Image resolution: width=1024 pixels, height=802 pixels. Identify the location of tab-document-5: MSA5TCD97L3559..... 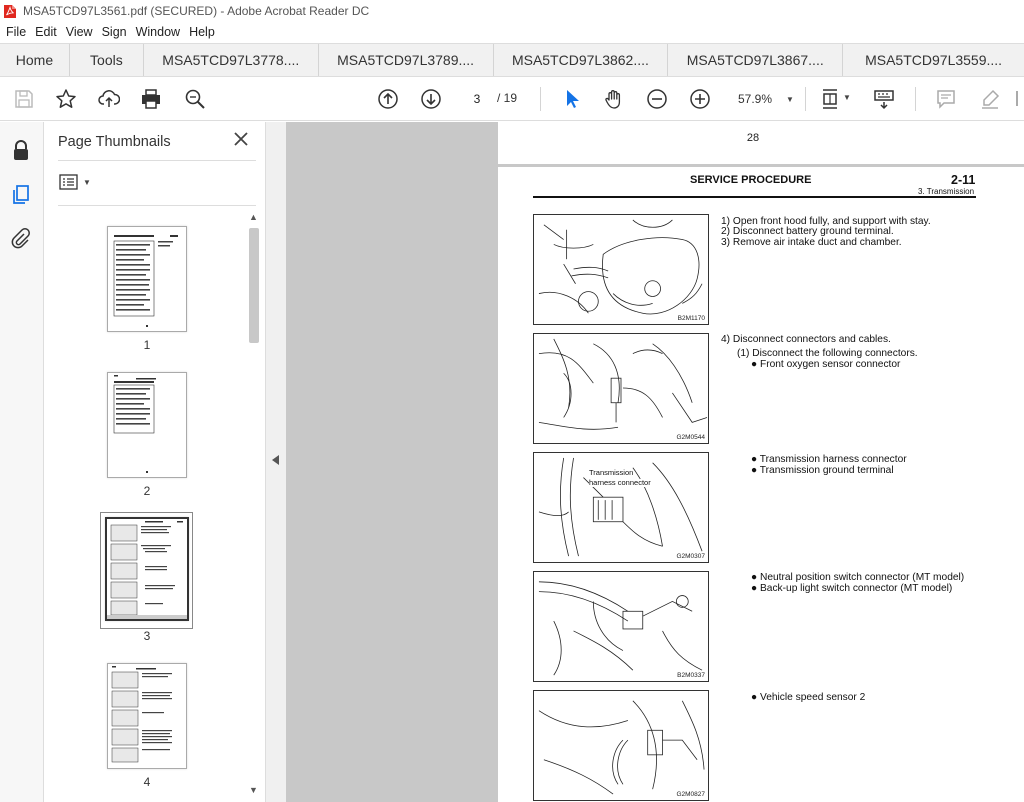
(933, 60).